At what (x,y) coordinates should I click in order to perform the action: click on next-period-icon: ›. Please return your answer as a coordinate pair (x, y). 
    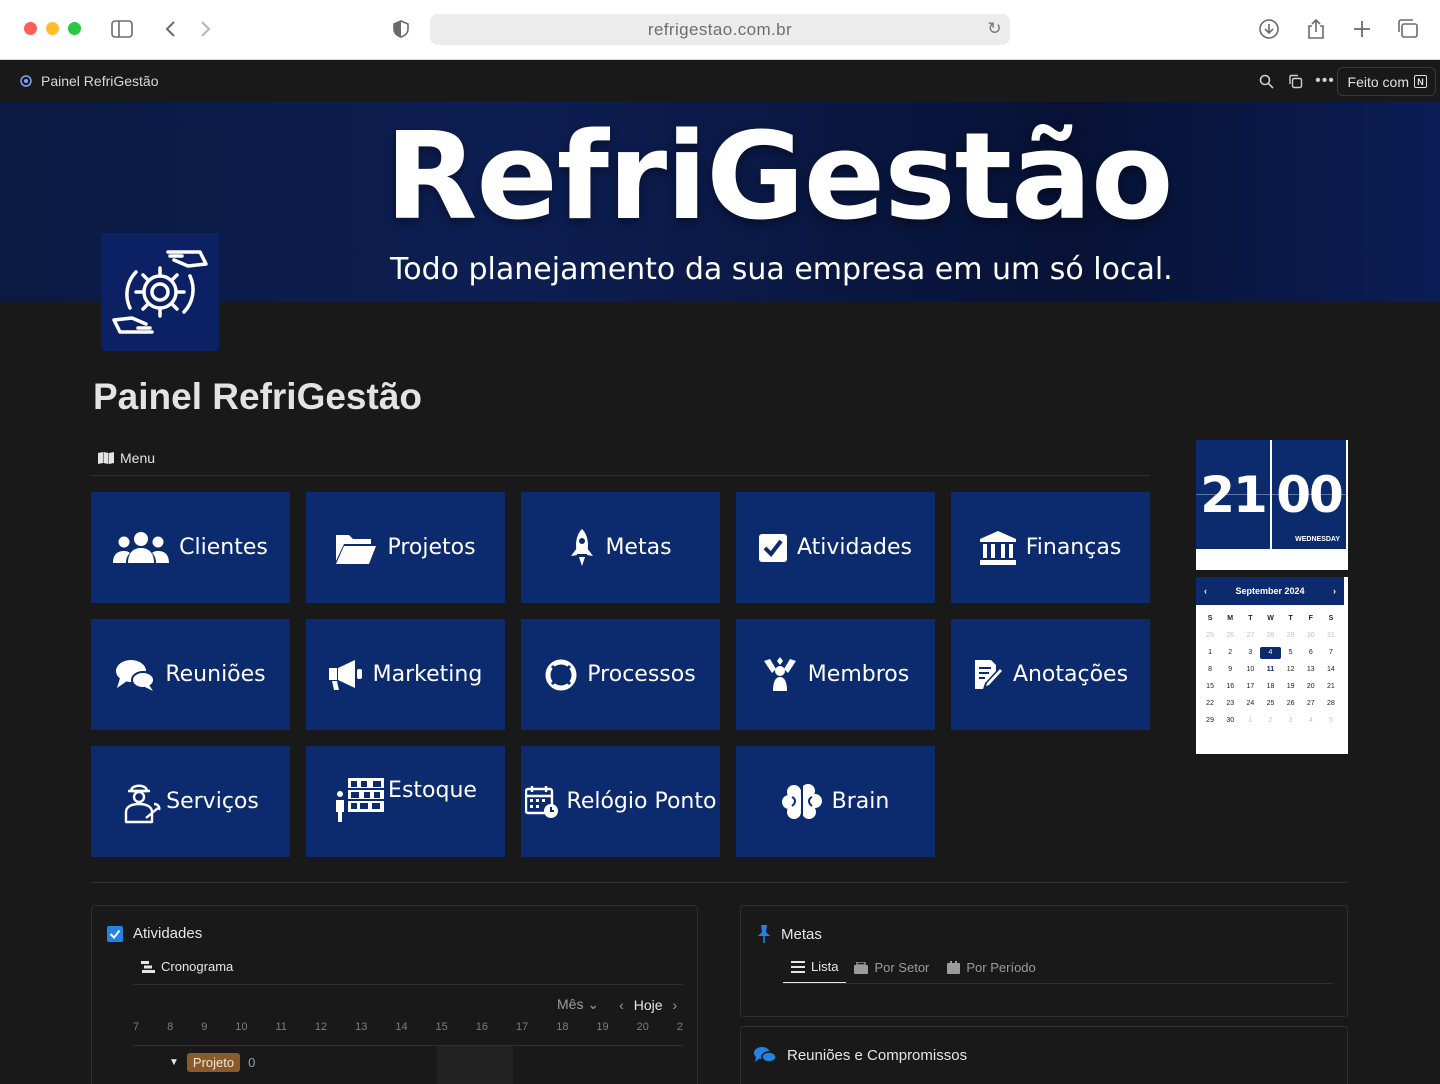
    Looking at the image, I should click on (675, 1005).